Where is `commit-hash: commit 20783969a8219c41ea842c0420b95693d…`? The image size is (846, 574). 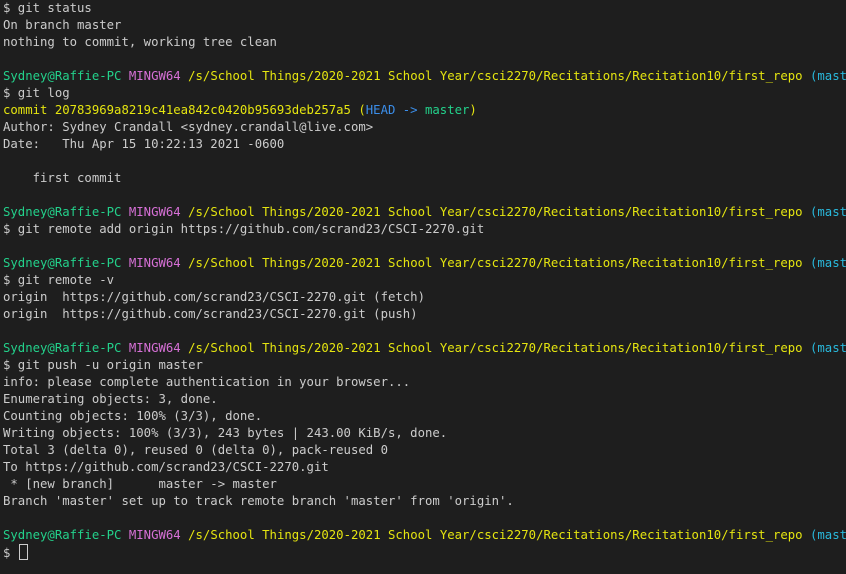 commit-hash: commit 20783969a8219c41ea842c0420b95693d… is located at coordinates (184, 110).